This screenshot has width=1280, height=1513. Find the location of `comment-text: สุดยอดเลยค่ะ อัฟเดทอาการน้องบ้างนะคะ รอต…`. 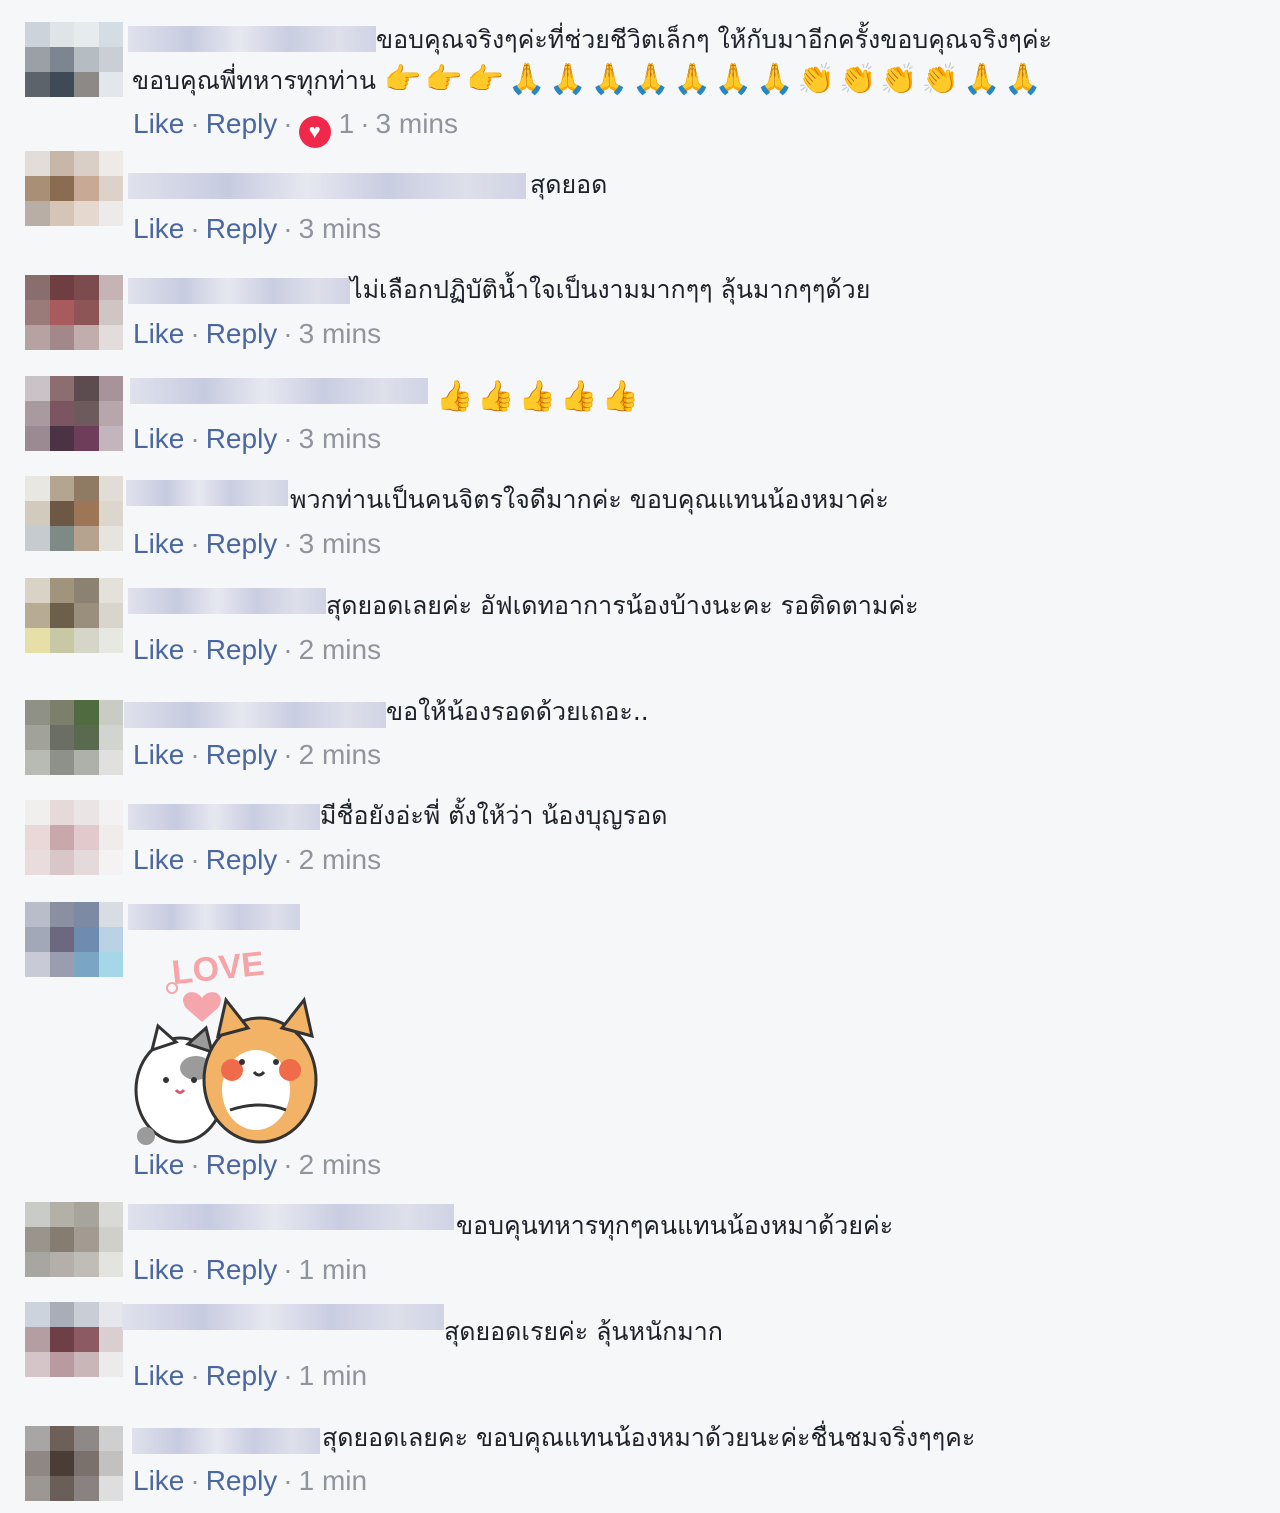

comment-text: สุดยอดเลยค่ะ อัฟเดทอาการน้องบ้างนะคะ รอต… is located at coordinates (622, 605).